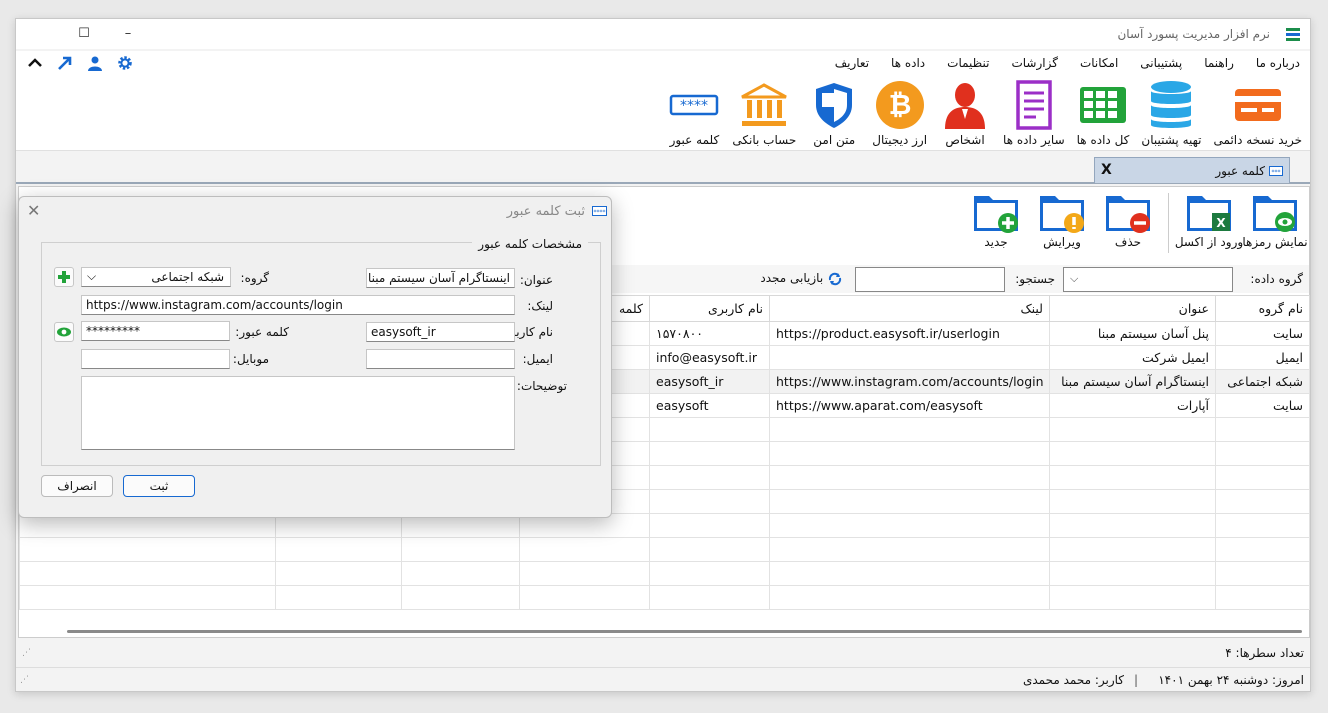  Describe the element at coordinates (536, 280) in the screenshot. I see `title-label: عنوان:` at that location.